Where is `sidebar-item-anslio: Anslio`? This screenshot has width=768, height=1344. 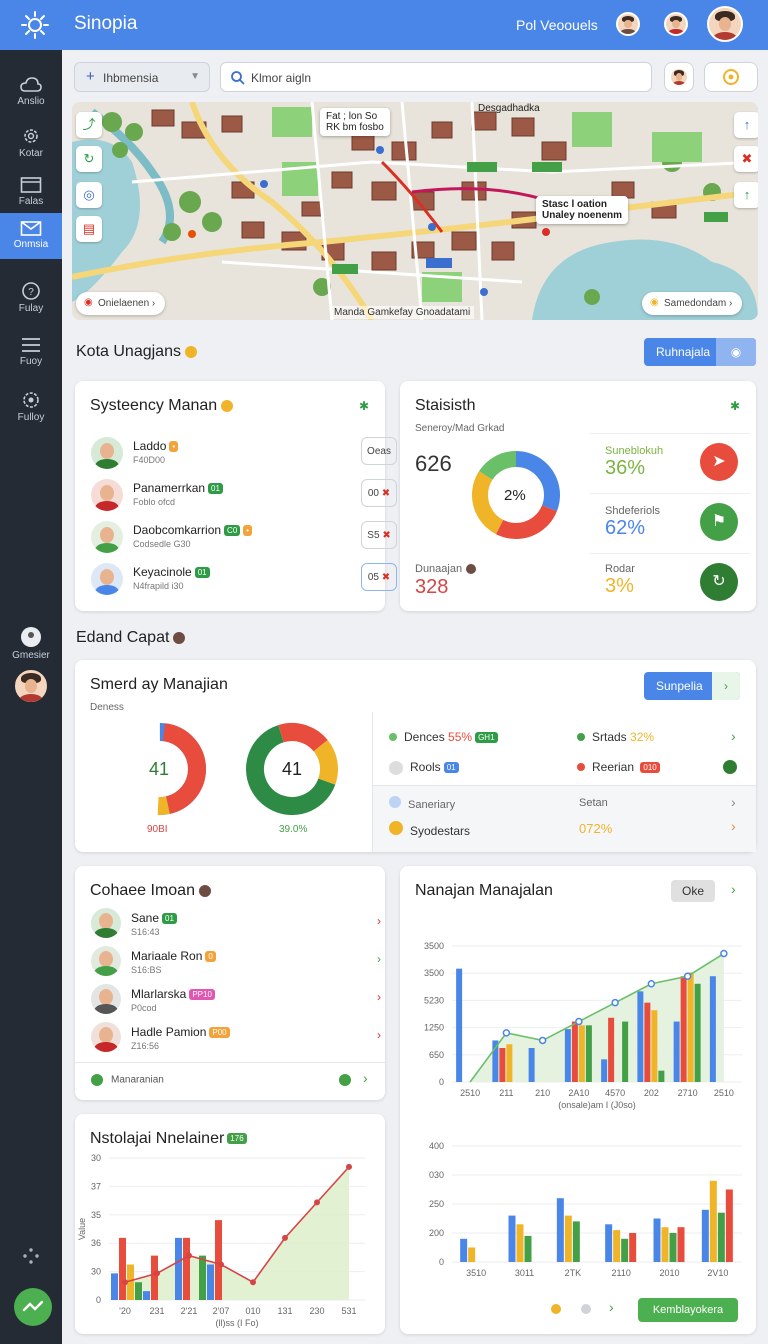
sidebar-item-anslio: Anslio is located at coordinates (31, 94).